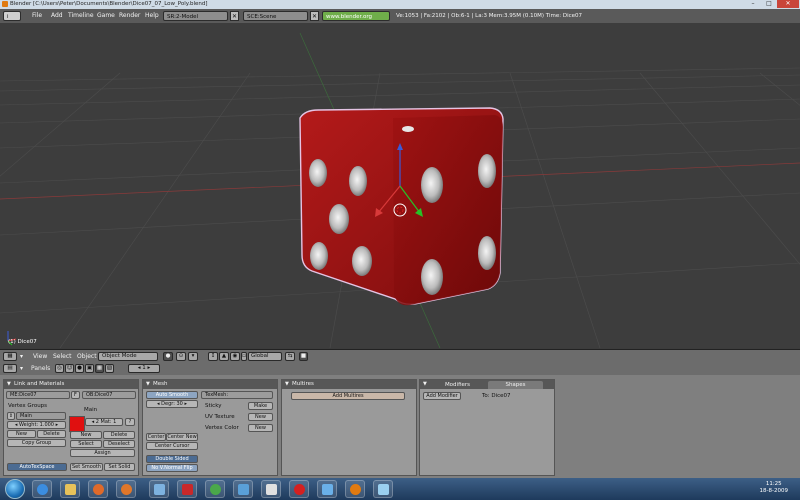 The width and height of the screenshot is (800, 500). What do you see at coordinates (86, 435) in the screenshot?
I see `material-new-button: New` at bounding box center [86, 435].